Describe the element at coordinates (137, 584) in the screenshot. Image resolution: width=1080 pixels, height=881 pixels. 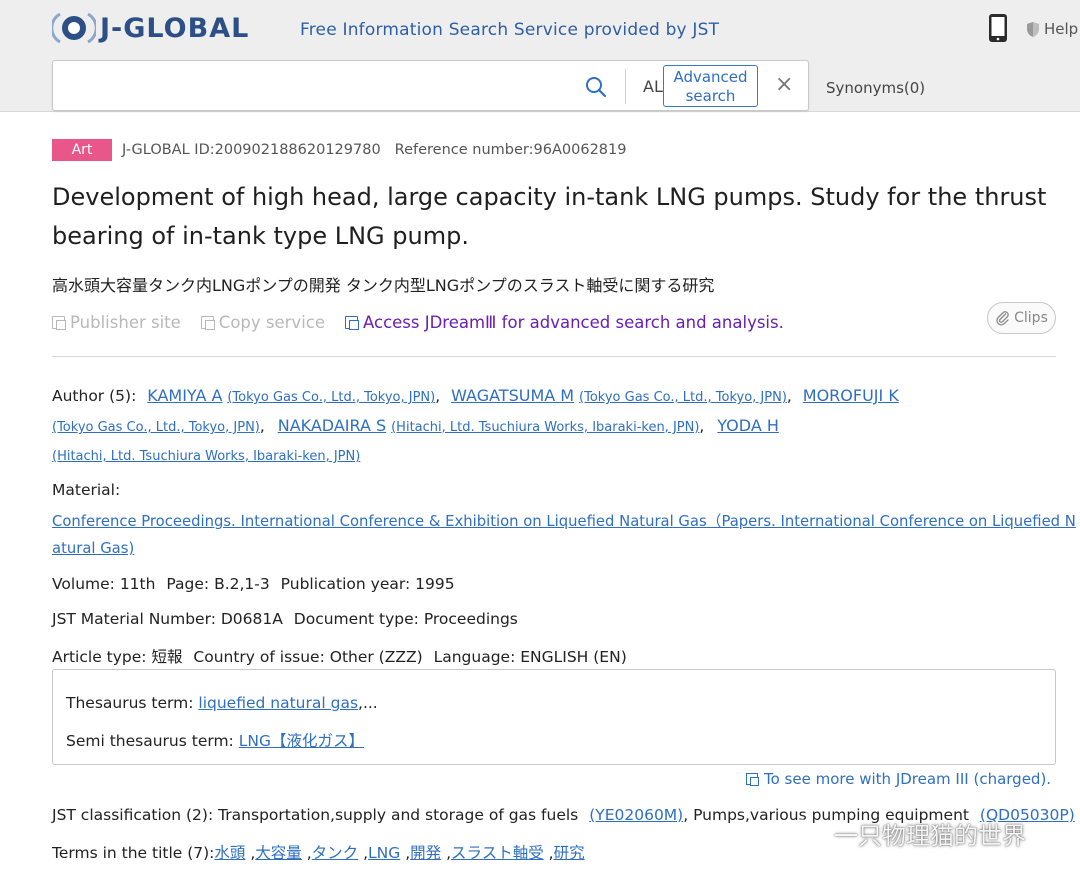
I see `volume-value: 11th` at that location.